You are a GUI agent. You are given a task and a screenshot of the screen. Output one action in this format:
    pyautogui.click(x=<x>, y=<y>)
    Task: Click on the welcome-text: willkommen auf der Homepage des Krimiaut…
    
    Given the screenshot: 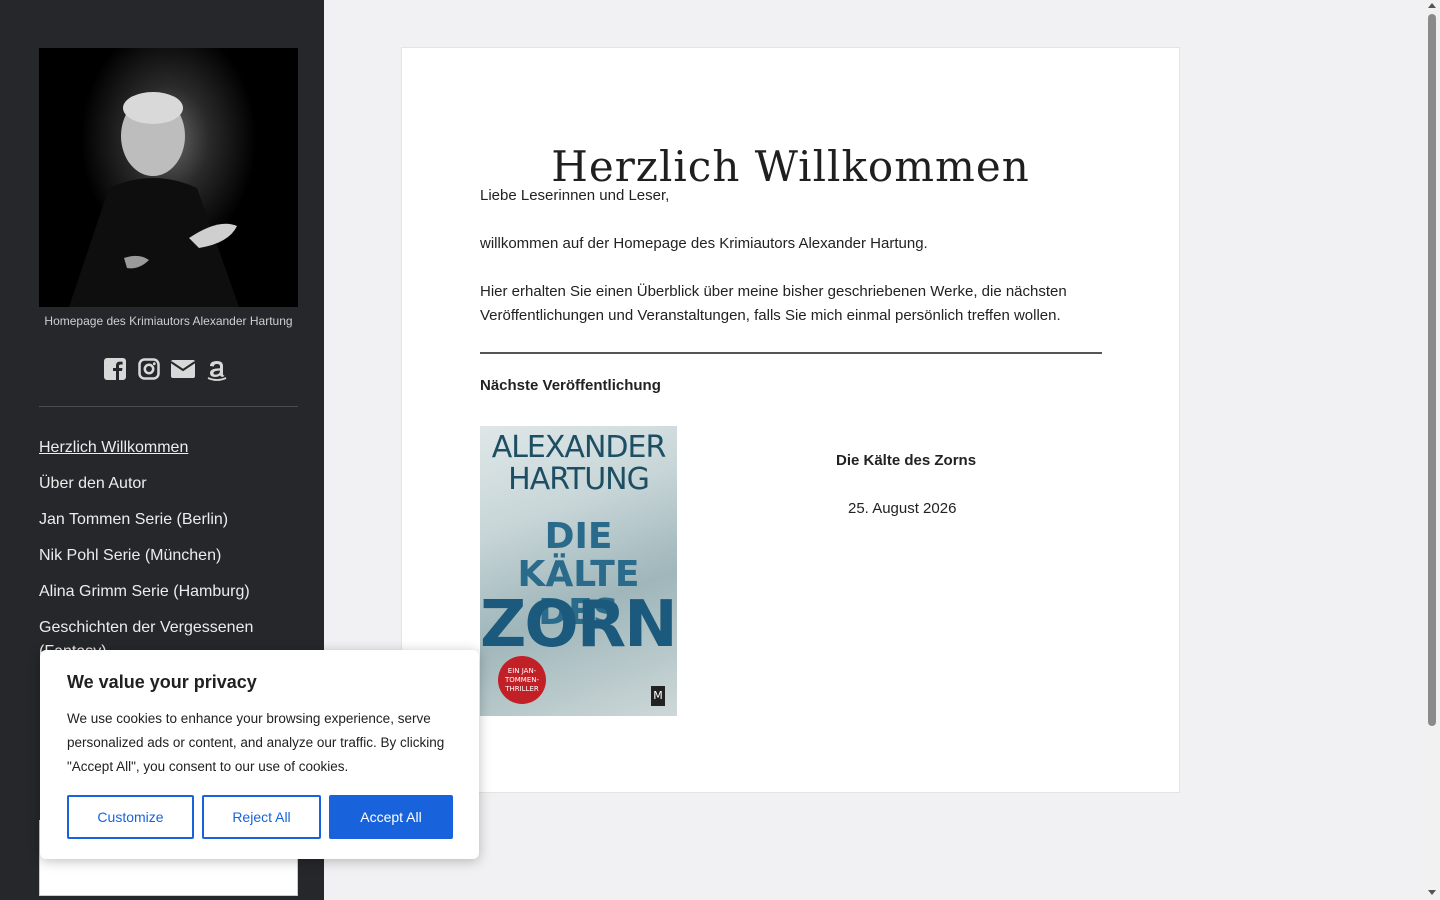 What is the action you would take?
    pyautogui.click(x=704, y=243)
    